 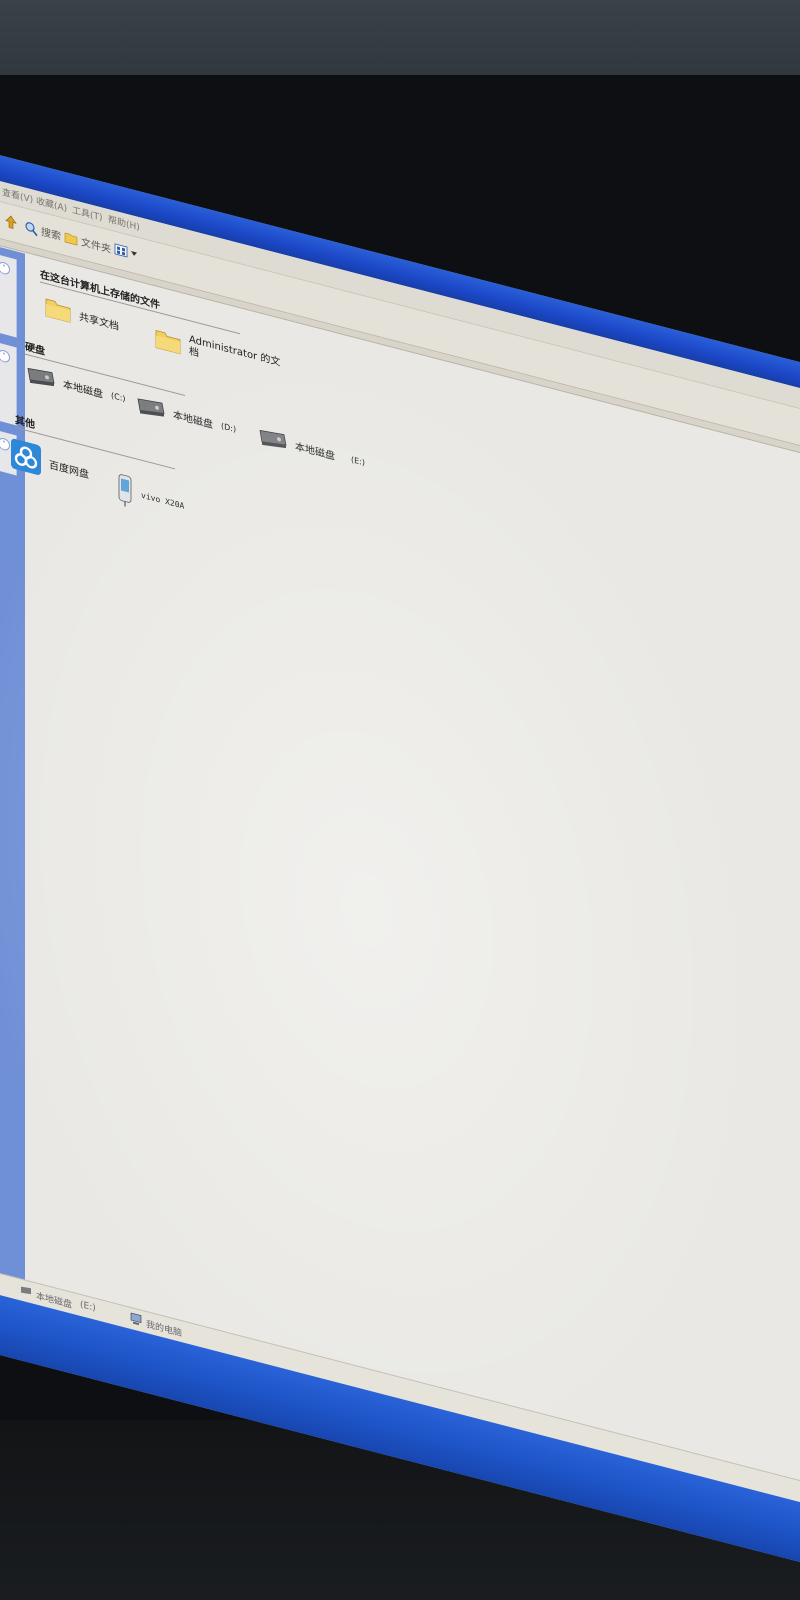 What do you see at coordinates (87, 213) in the screenshot?
I see `menu-tools: 工具(T)` at bounding box center [87, 213].